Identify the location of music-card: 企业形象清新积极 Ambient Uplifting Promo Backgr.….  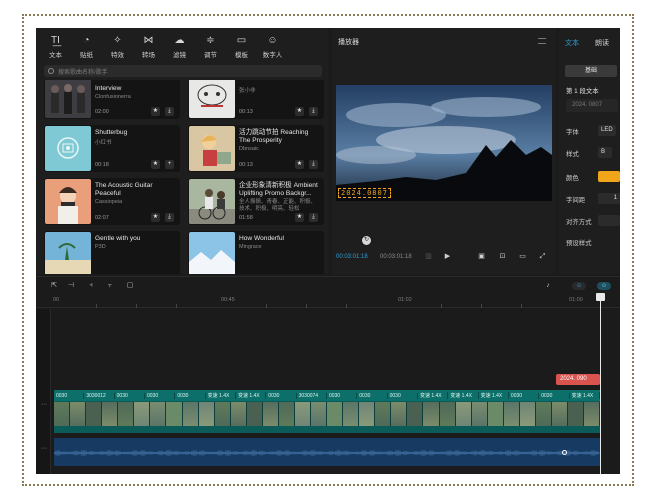
(256, 201).